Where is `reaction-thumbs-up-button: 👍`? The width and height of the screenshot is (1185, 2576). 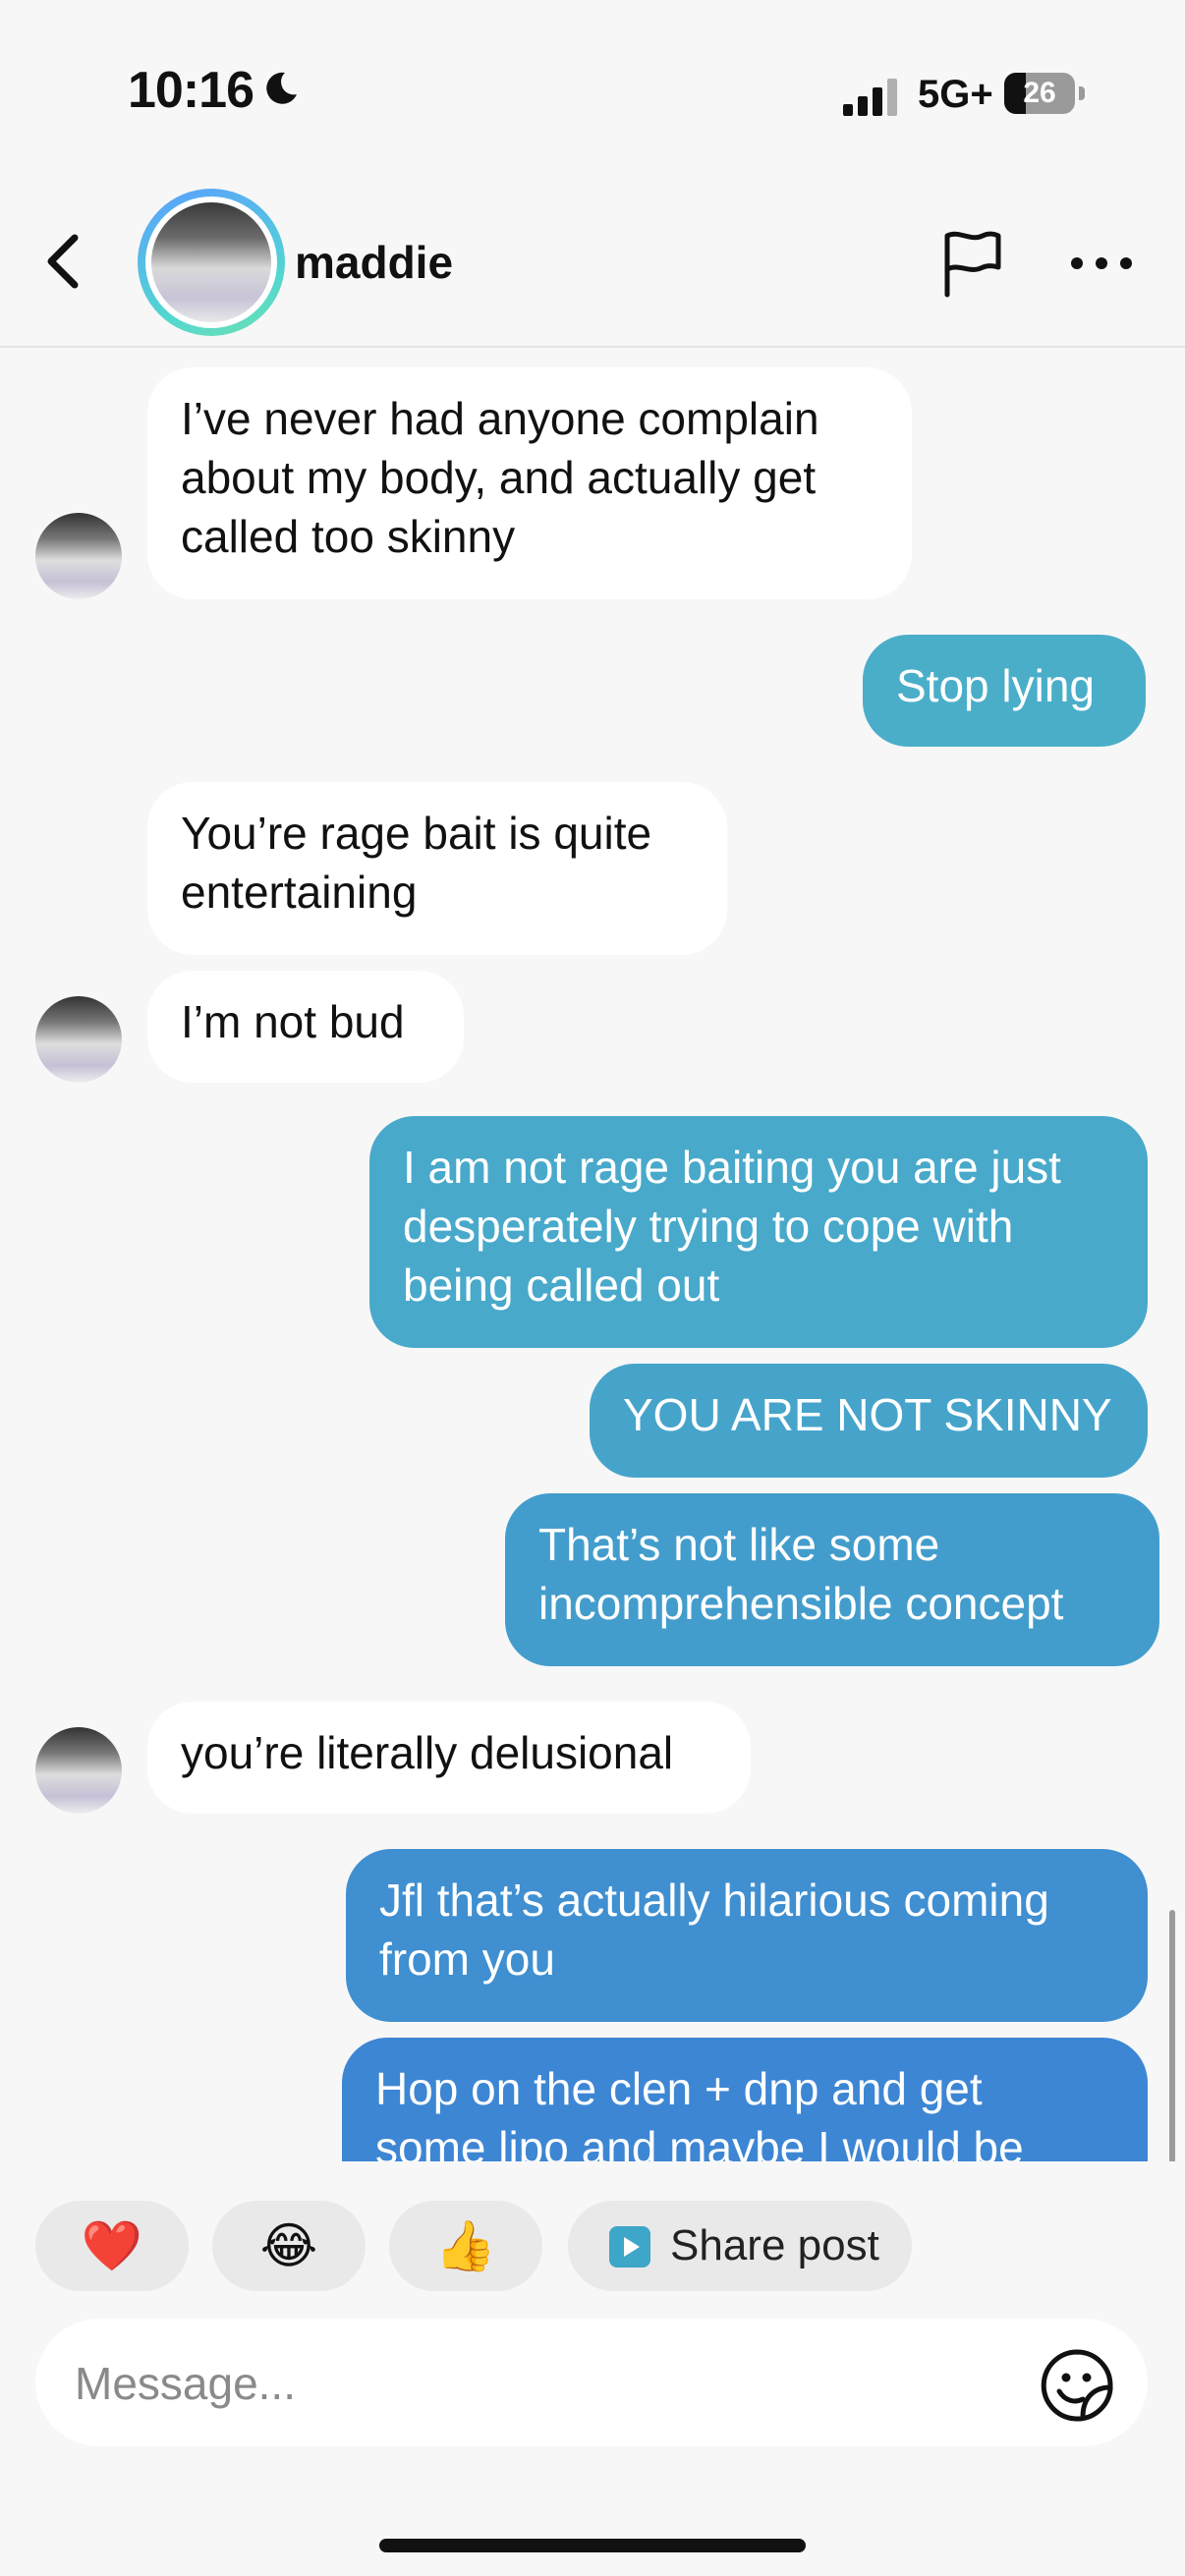
reaction-thumbs-up-button: 👍 is located at coordinates (466, 2246).